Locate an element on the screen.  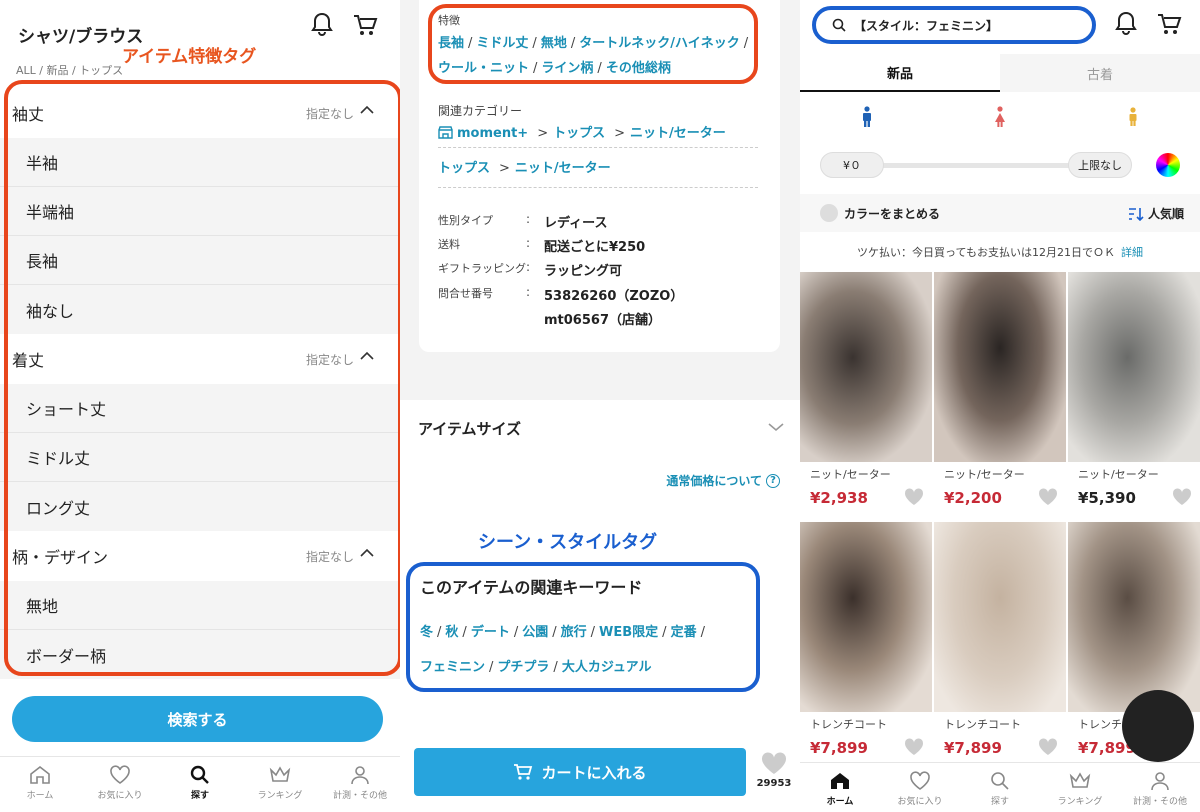
gender-men is located at coordinates (866, 117).